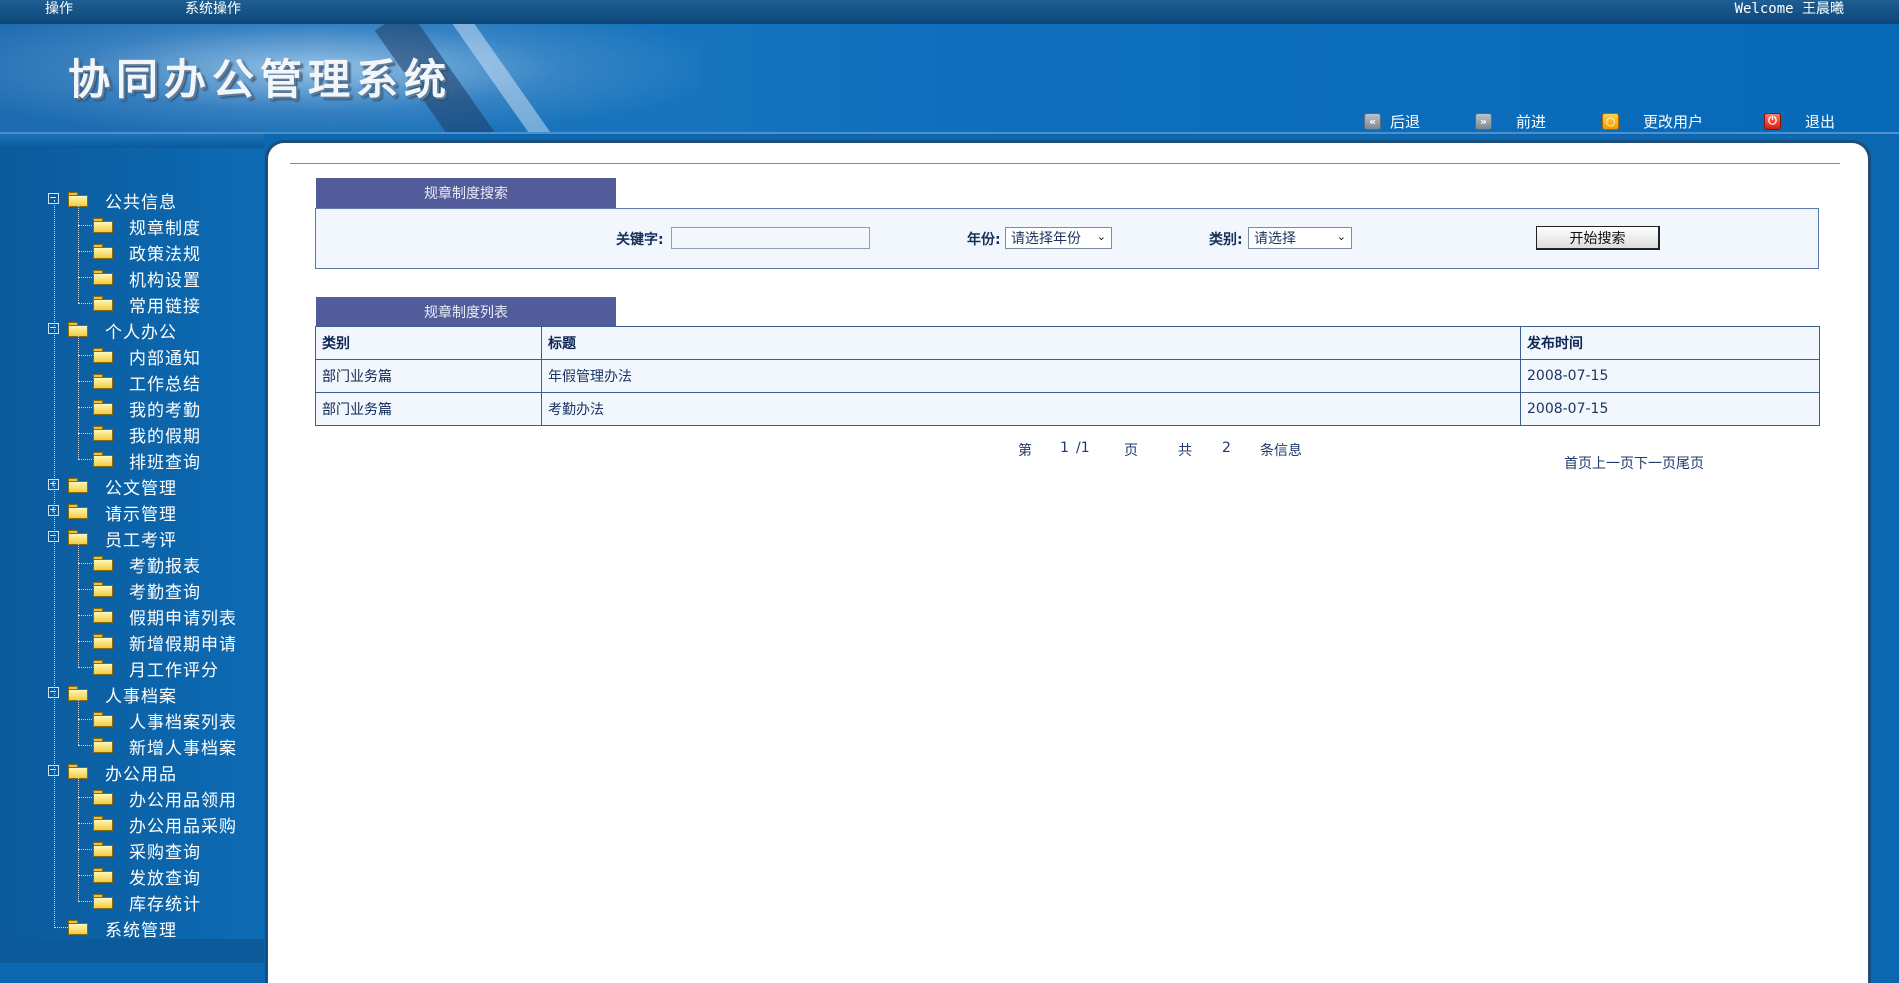 The height and width of the screenshot is (983, 1899). I want to click on search-section-tab: 规章制度搜索, so click(466, 193).